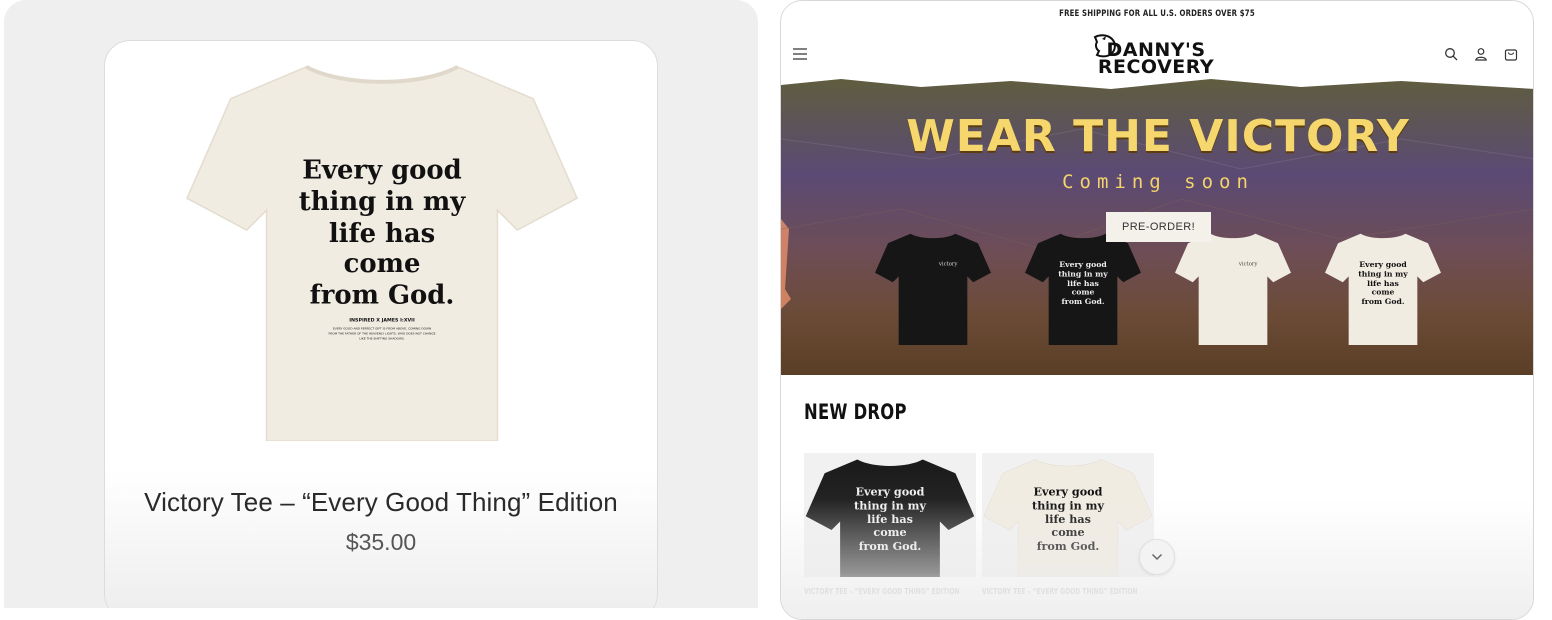 This screenshot has width=1552, height=620. I want to click on product-price: $35.00, so click(381, 542).